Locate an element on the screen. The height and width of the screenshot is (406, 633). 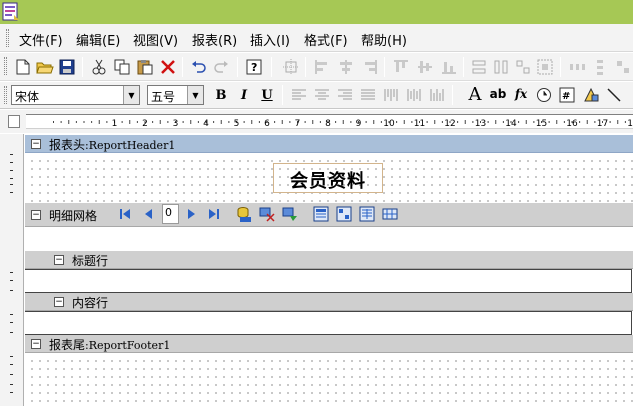
save-icon is located at coordinates (67, 67).